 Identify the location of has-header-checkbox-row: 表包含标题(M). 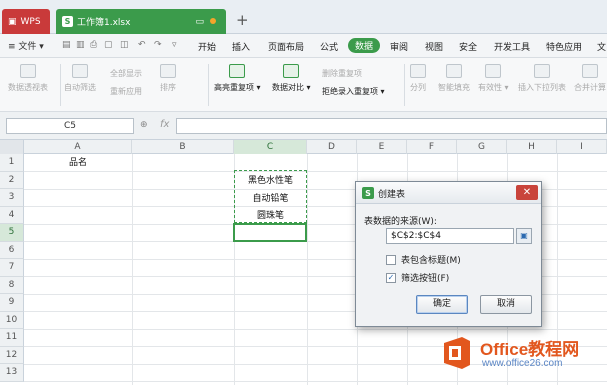
(423, 259).